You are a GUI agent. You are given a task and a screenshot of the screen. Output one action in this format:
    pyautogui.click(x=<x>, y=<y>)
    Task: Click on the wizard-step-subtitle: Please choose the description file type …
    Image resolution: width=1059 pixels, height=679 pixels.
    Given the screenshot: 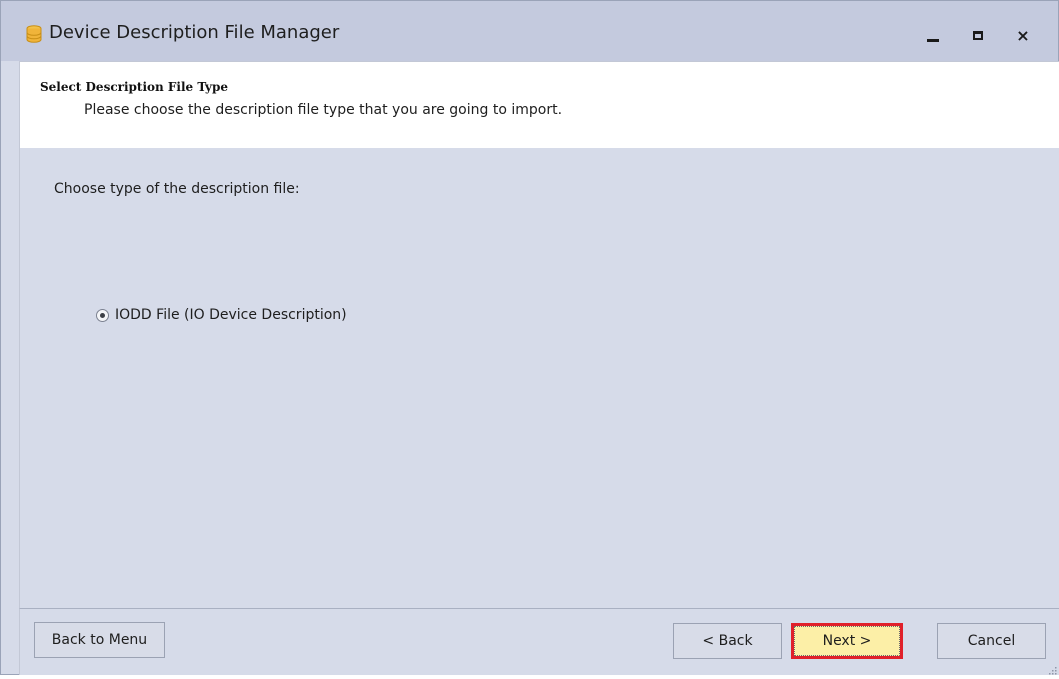 What is the action you would take?
    pyautogui.click(x=323, y=110)
    